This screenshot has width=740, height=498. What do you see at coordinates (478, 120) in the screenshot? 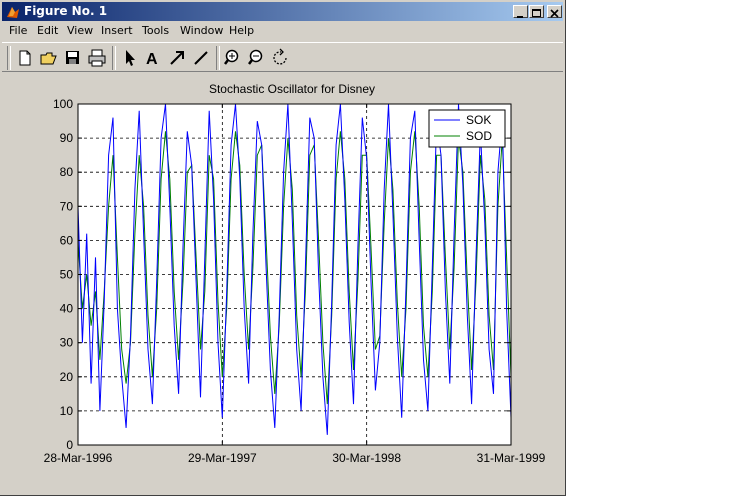
I see `legend-label-sok: SOK` at bounding box center [478, 120].